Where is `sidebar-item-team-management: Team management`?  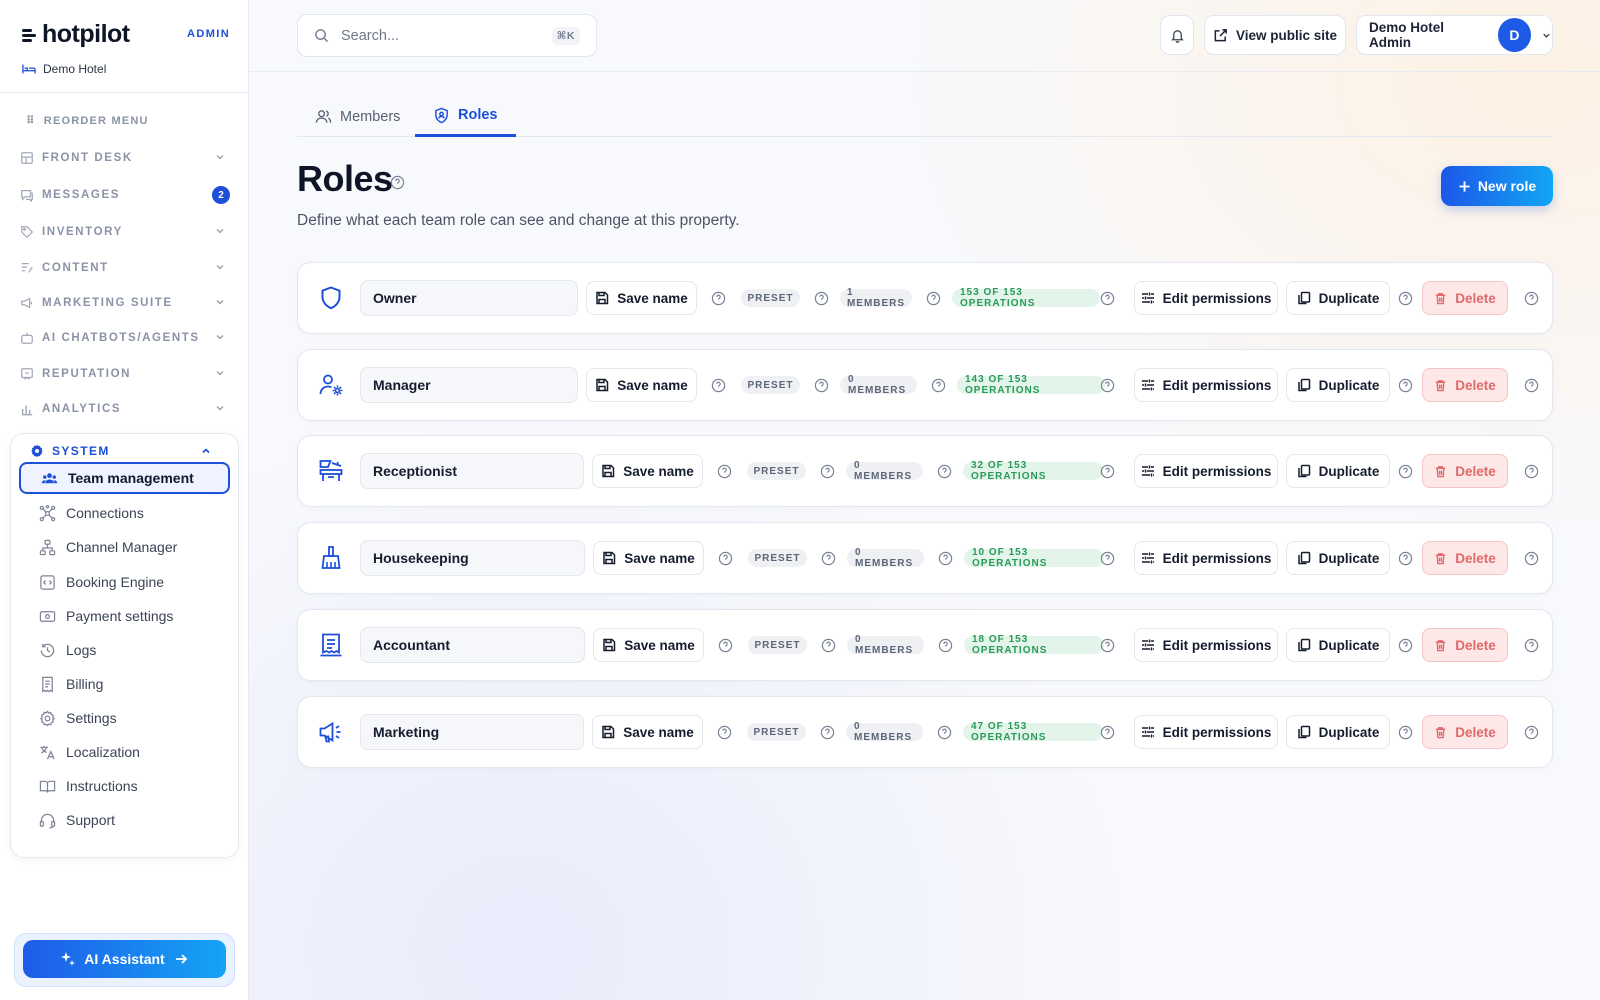 sidebar-item-team-management: Team management is located at coordinates (124, 478).